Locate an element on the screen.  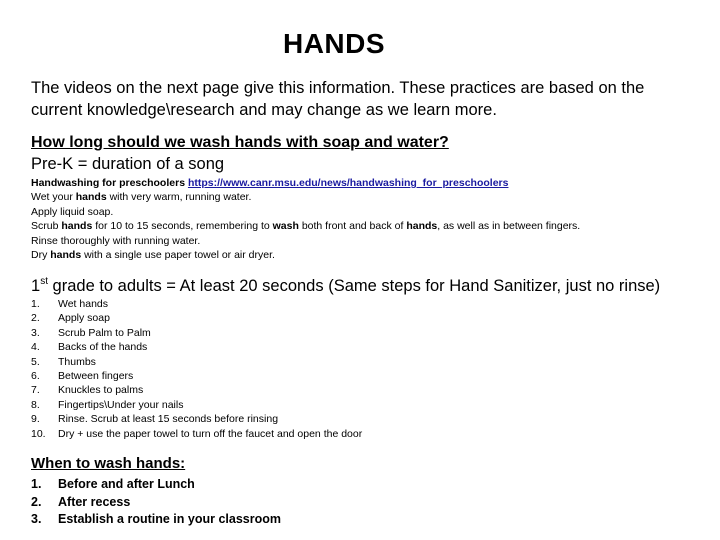
list-text: Between fingers is located at coordinates (96, 376).